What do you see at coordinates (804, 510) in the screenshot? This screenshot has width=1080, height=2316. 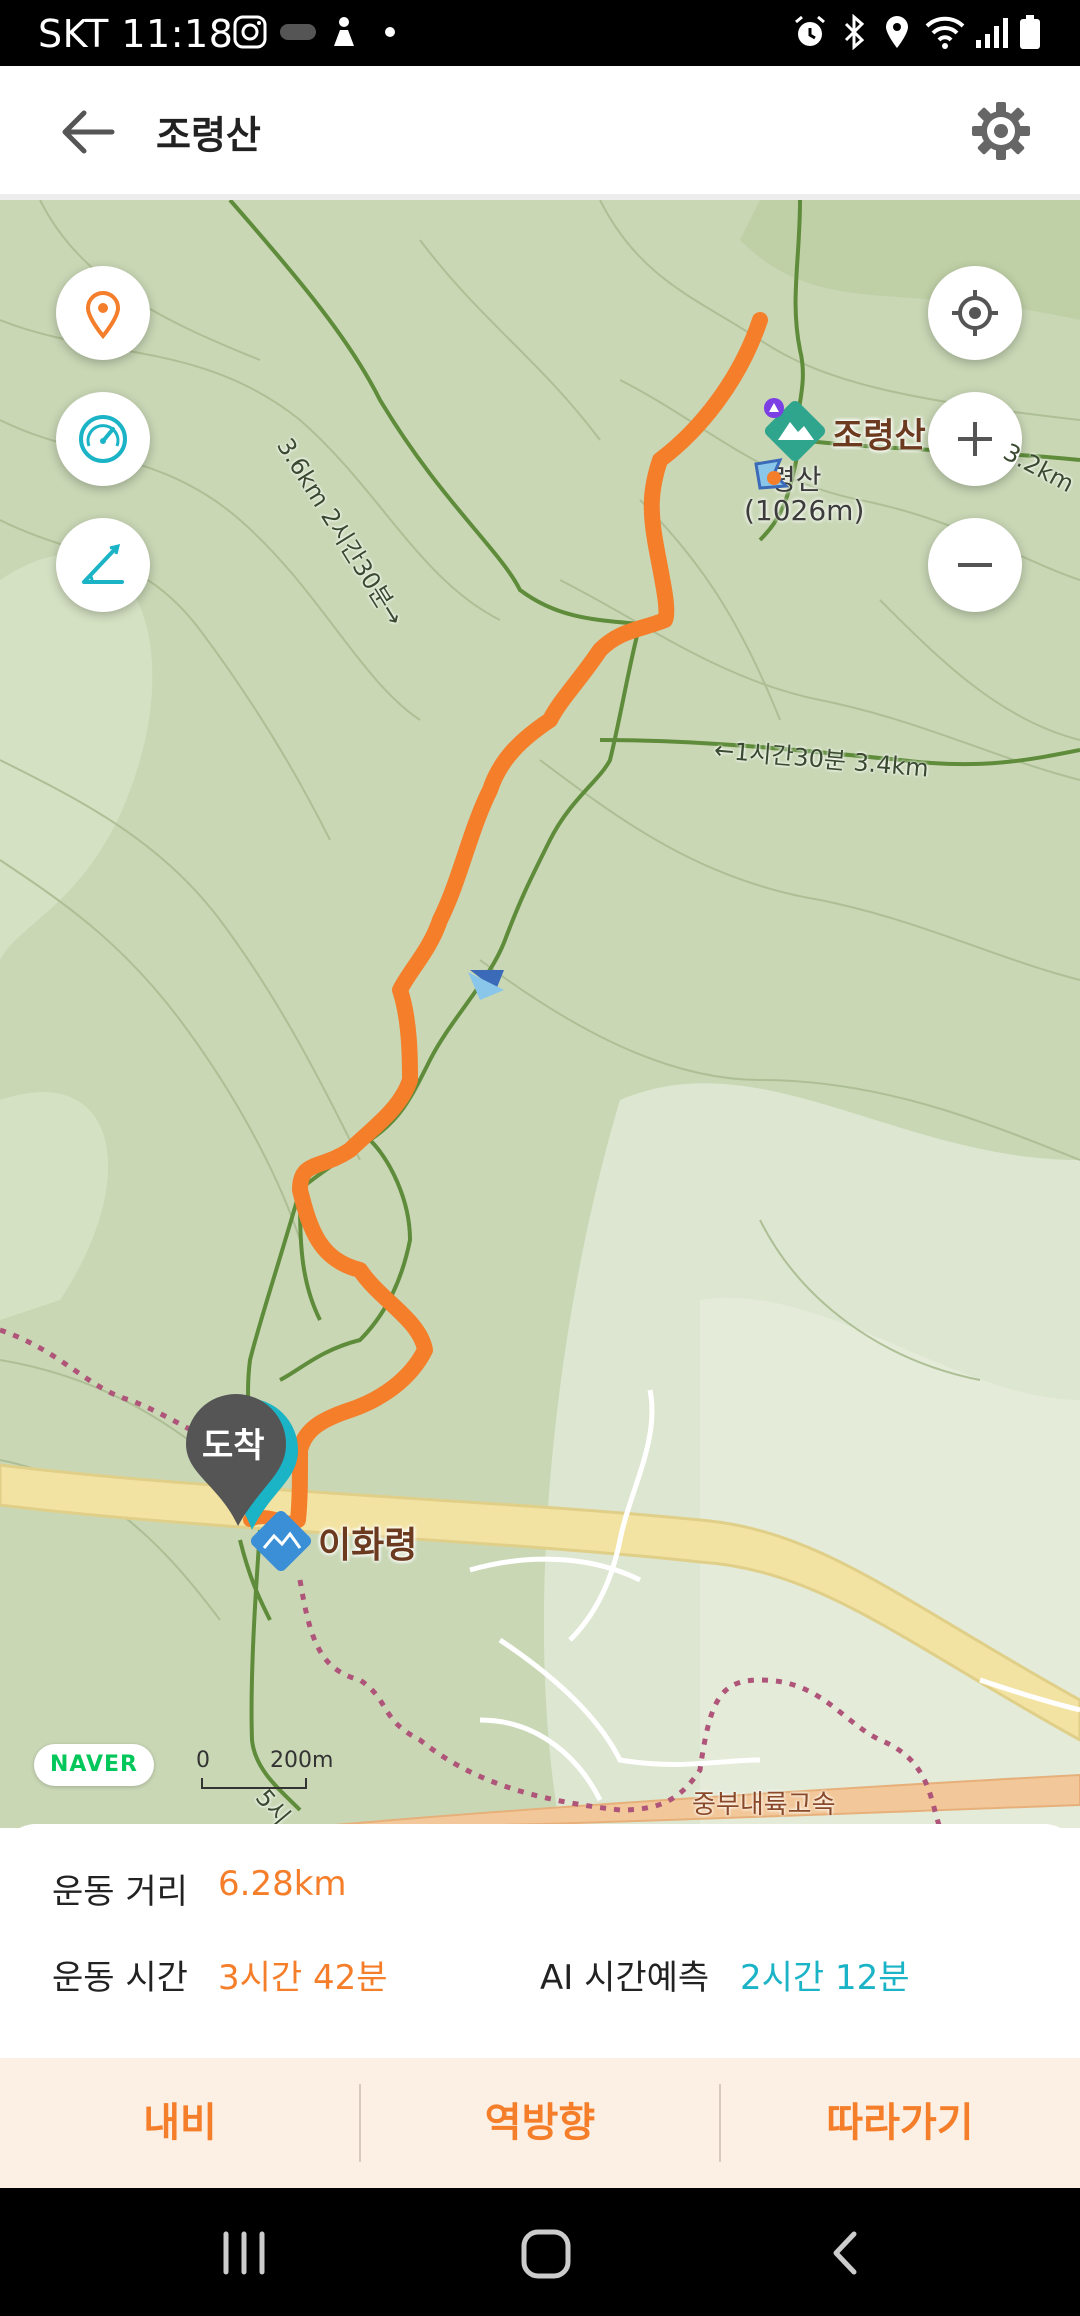 I see `peak-elevation: (1026m)` at bounding box center [804, 510].